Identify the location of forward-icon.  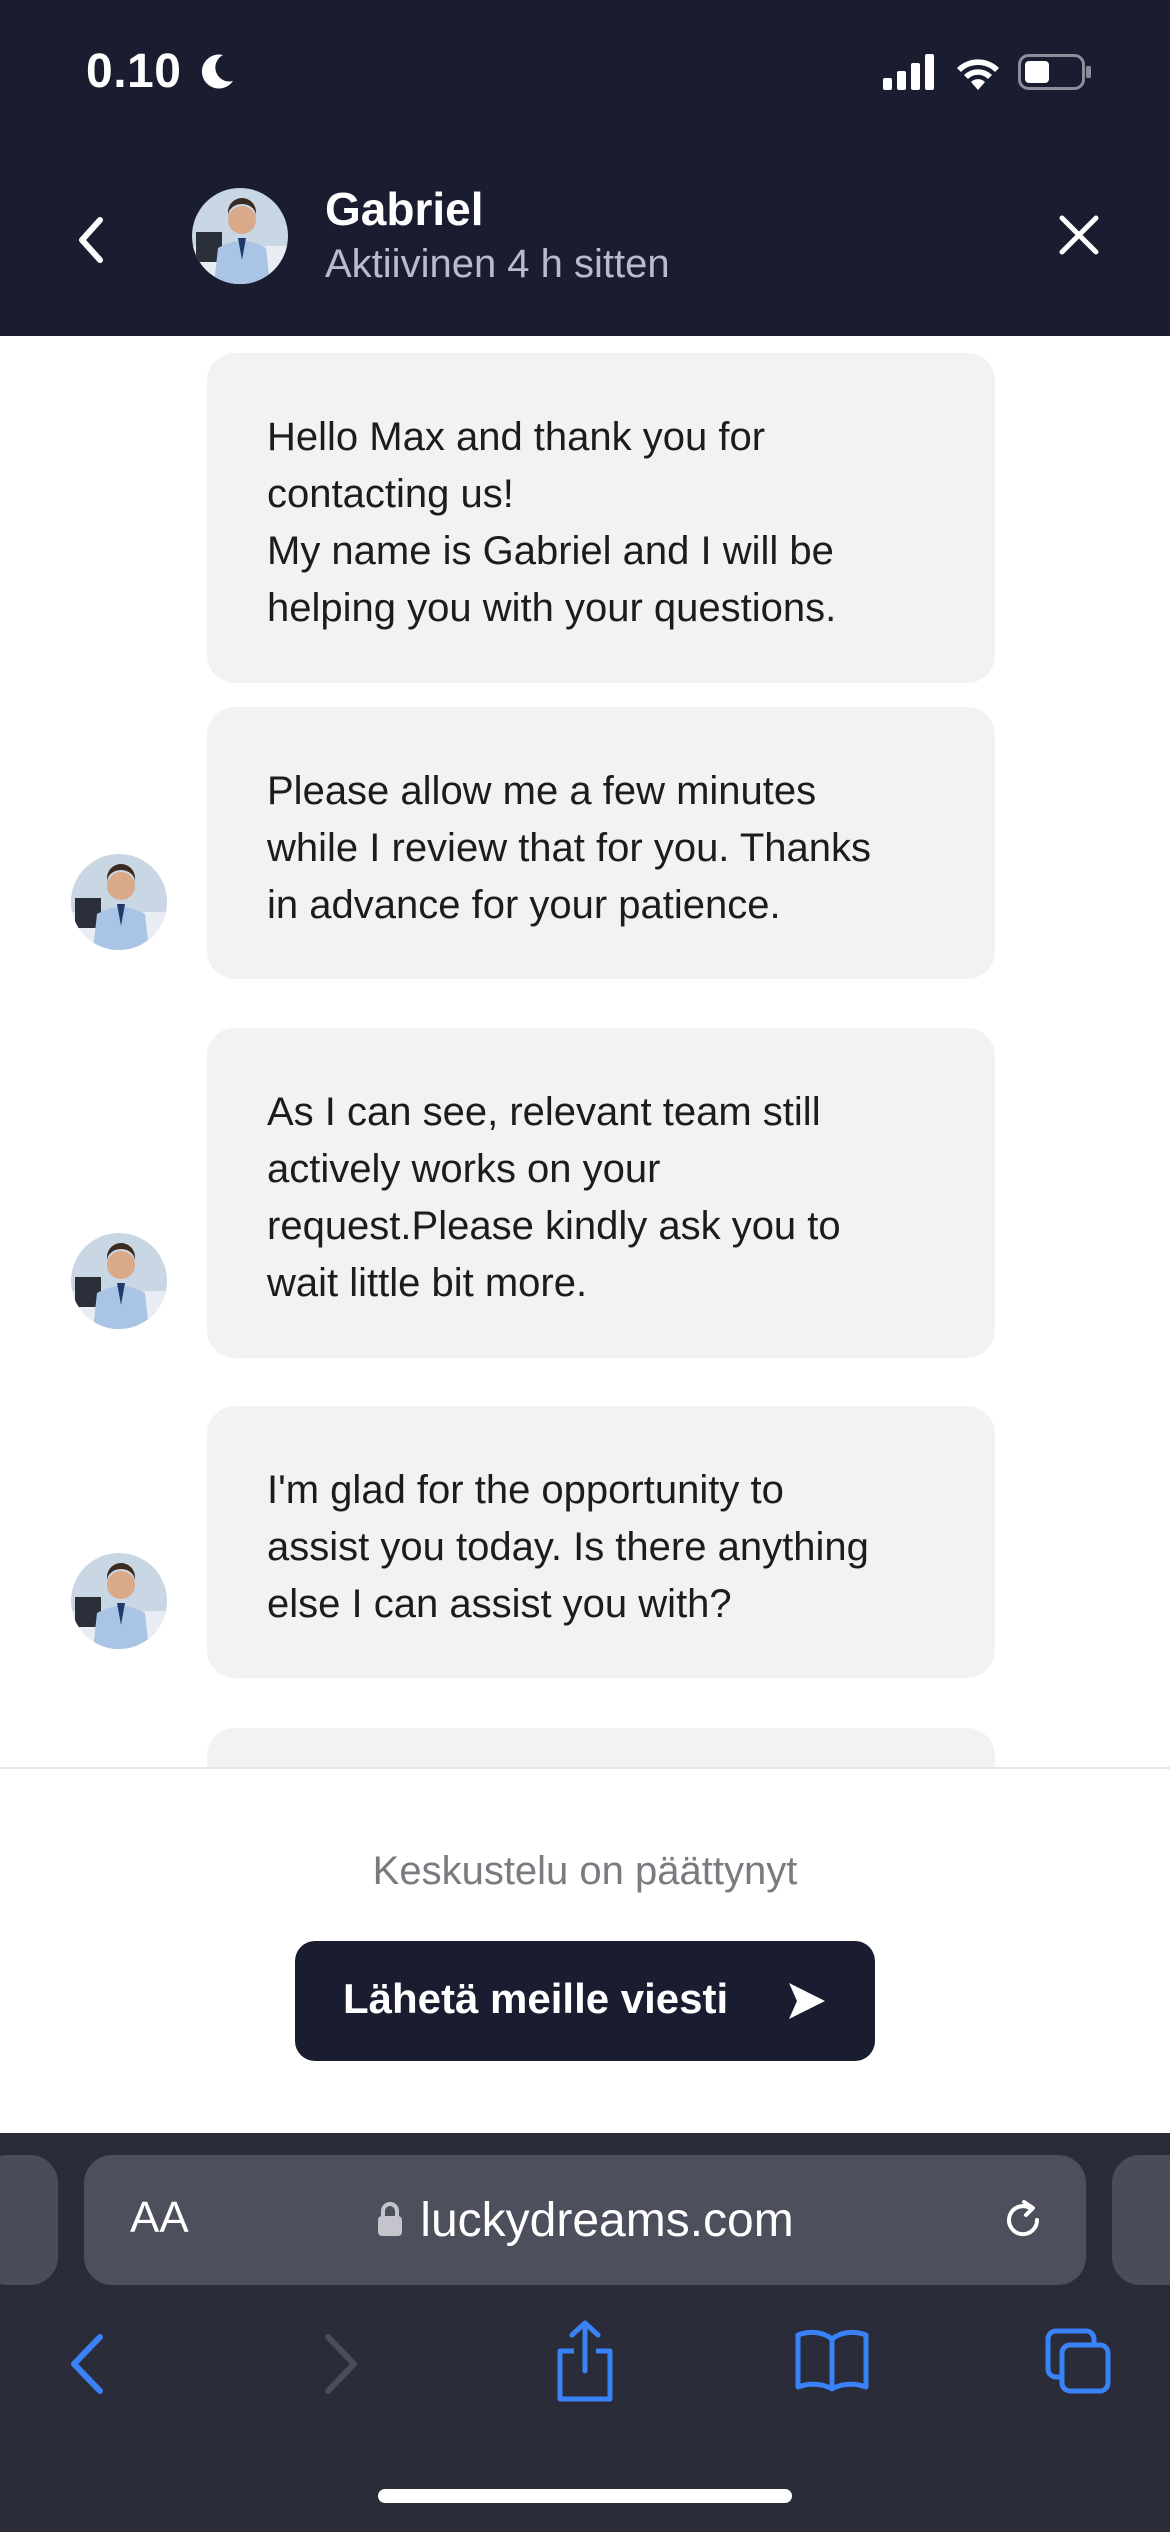
(340, 2364).